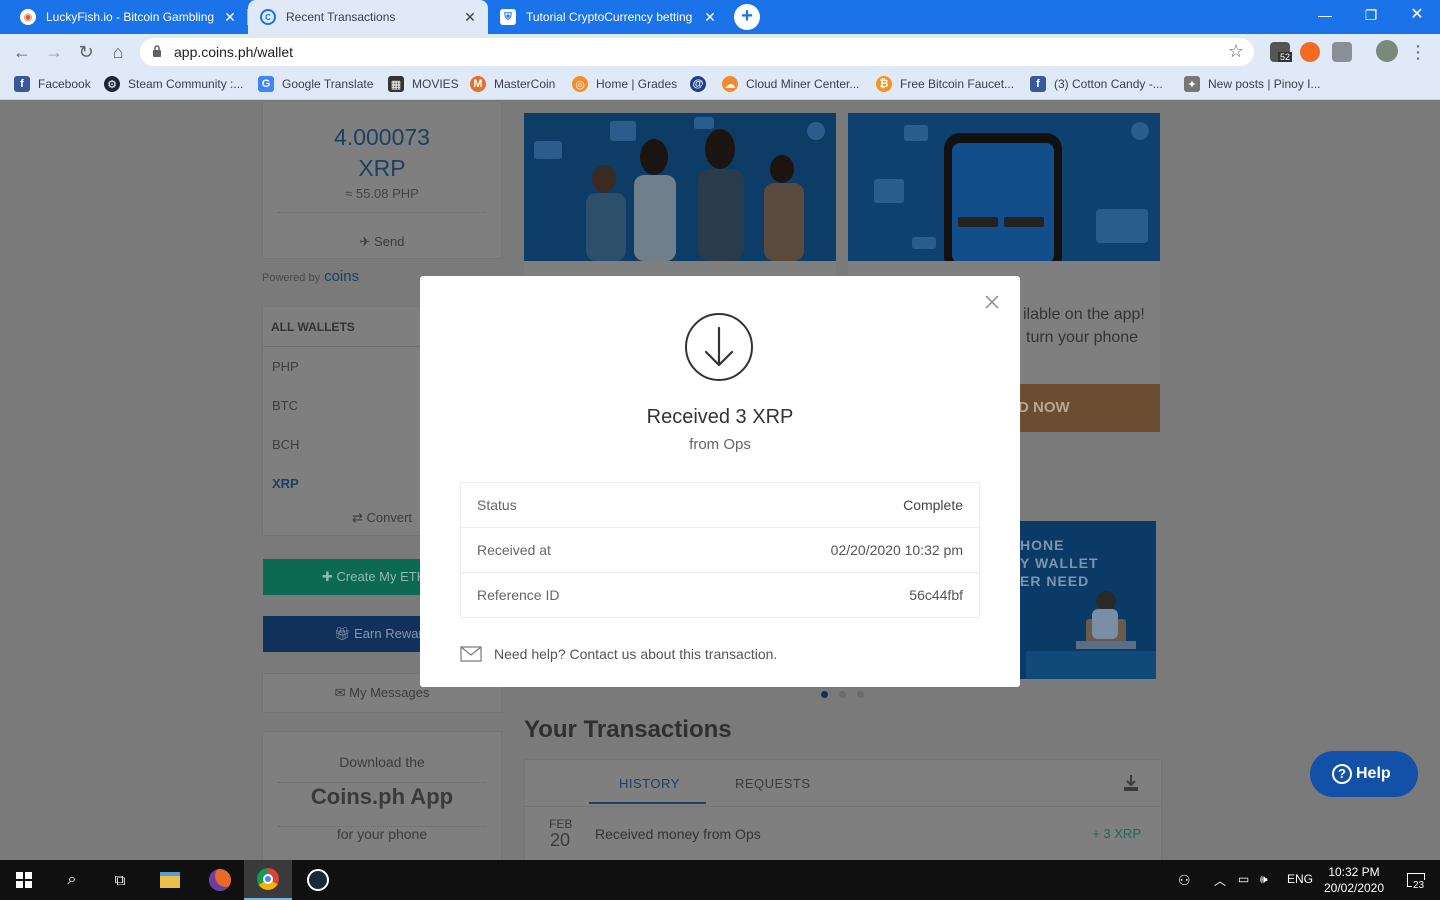 This screenshot has width=1440, height=900. What do you see at coordinates (647, 803) in the screenshot?
I see `active-tab-underline` at bounding box center [647, 803].